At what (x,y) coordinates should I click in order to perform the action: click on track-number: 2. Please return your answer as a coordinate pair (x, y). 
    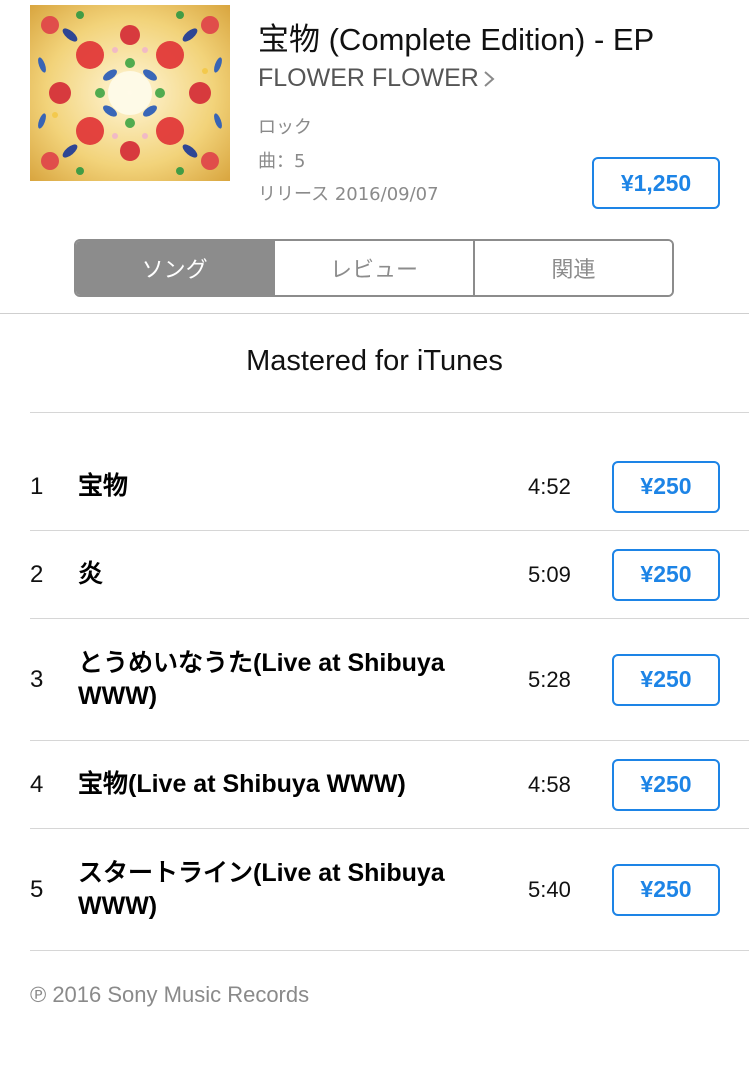
    Looking at the image, I should click on (37, 574).